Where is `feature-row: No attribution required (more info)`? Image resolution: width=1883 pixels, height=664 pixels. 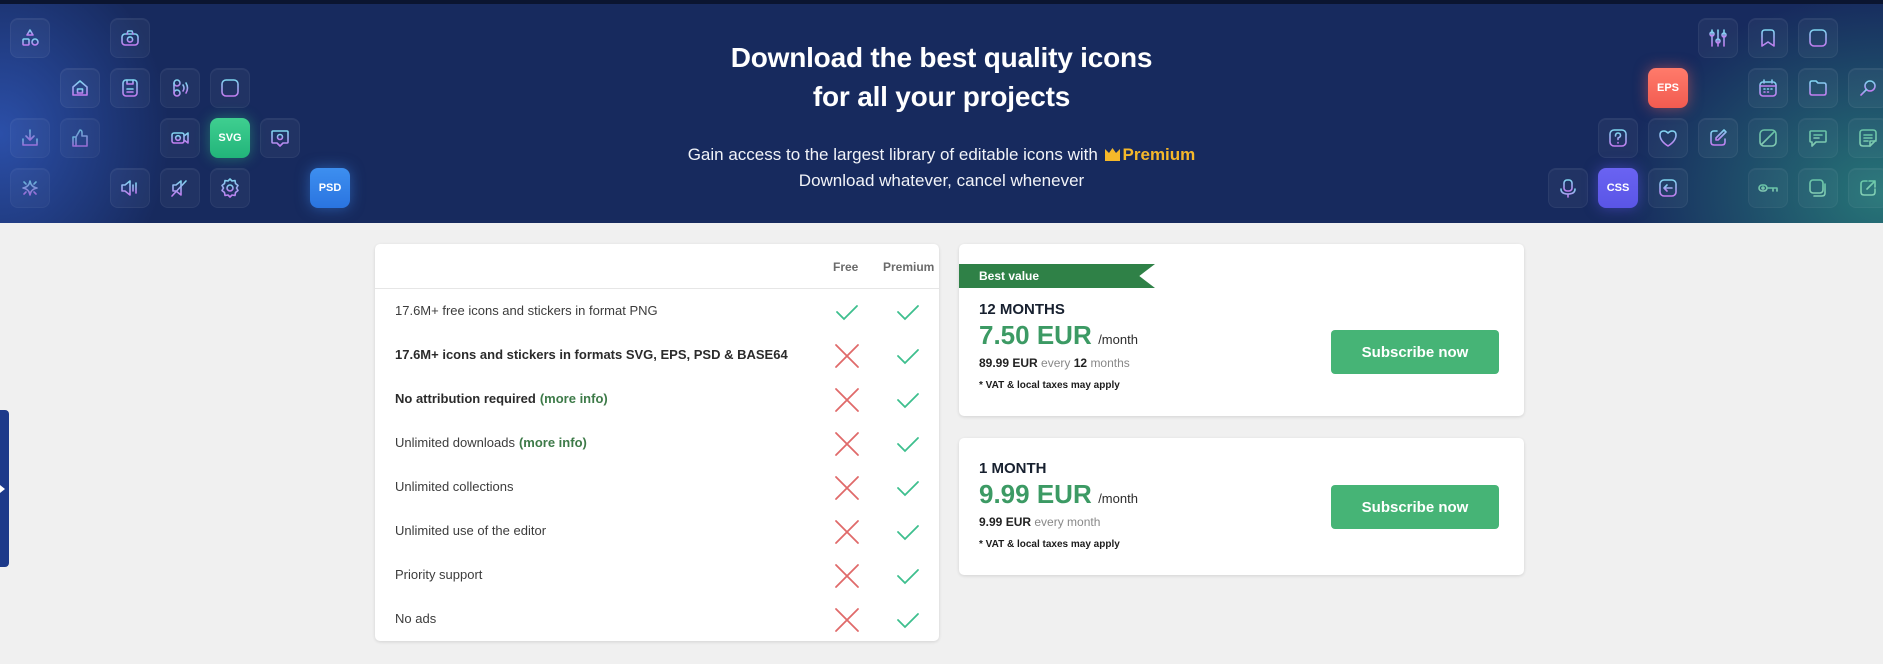
feature-row: No attribution required (more info) is located at coordinates (657, 399).